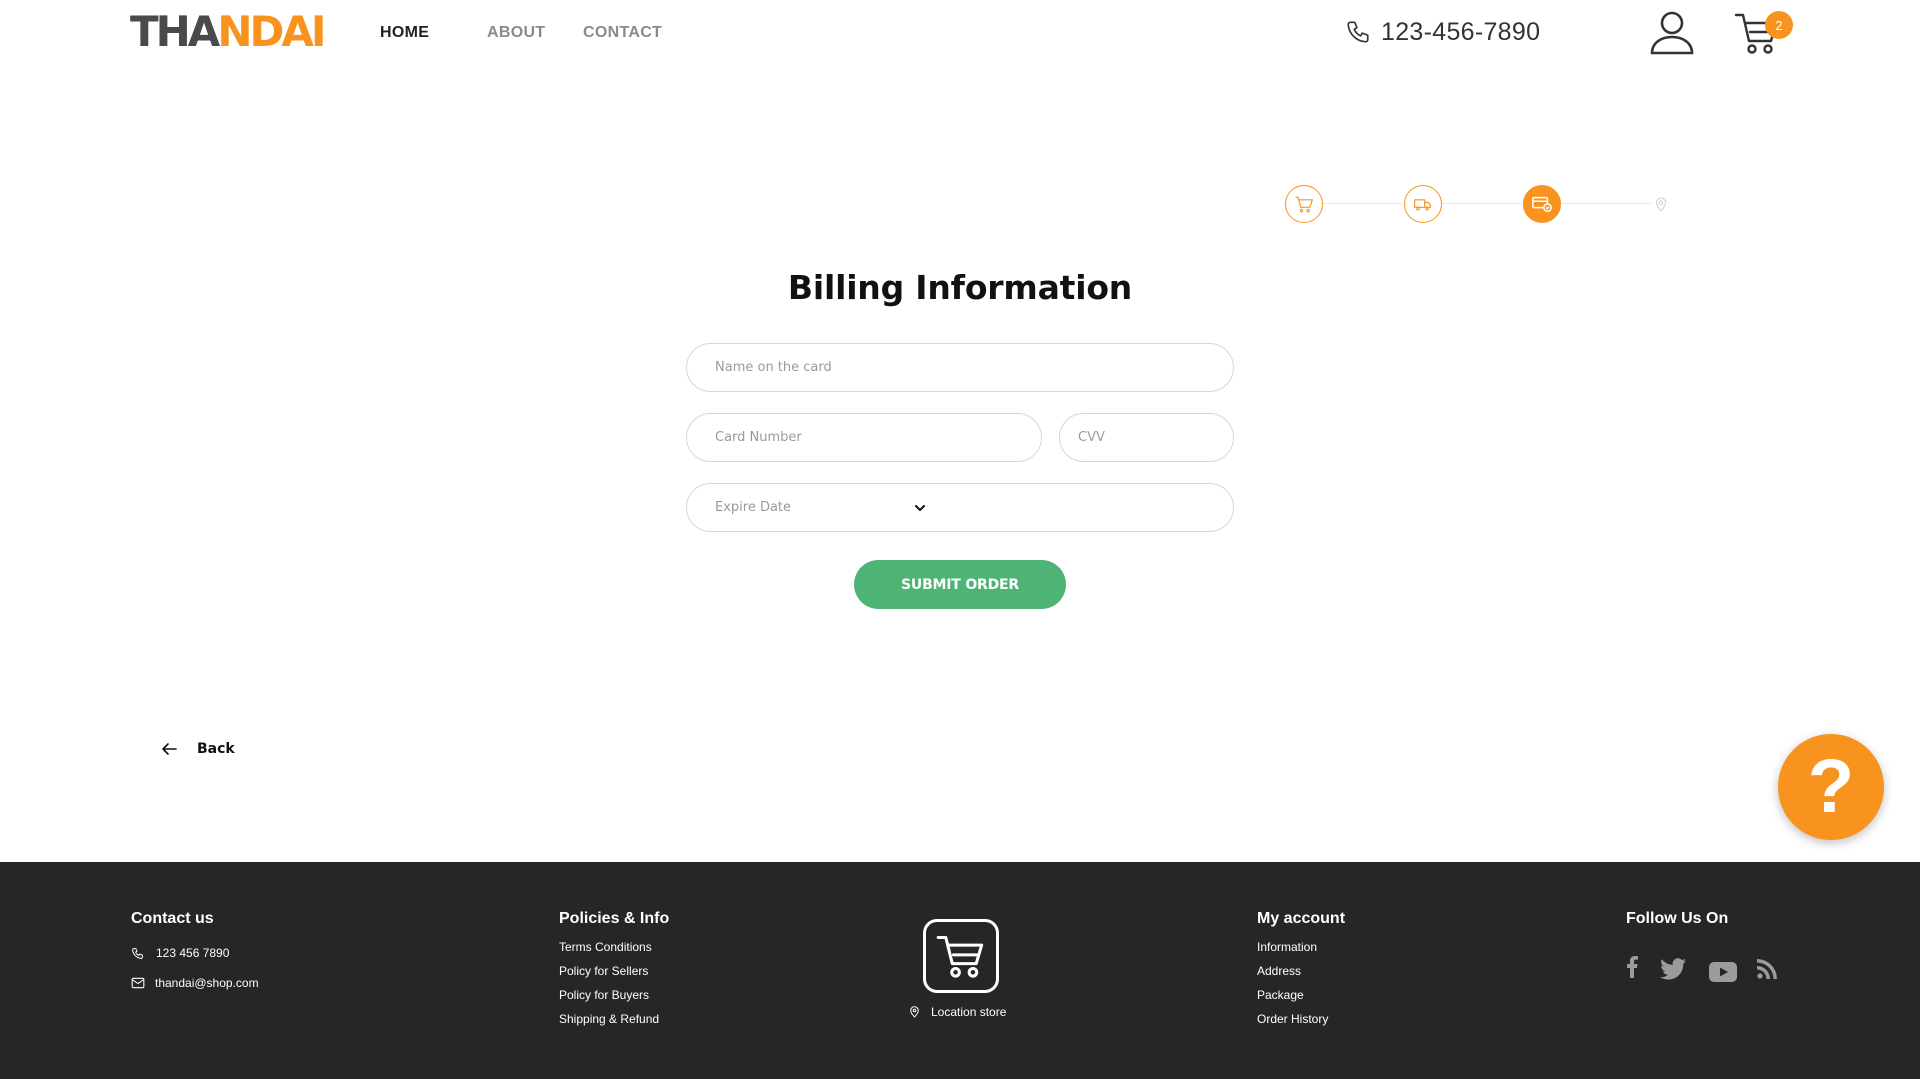 This screenshot has height=1079, width=1920. What do you see at coordinates (271, 31) in the screenshot?
I see `logo-text-orange: NDAI` at bounding box center [271, 31].